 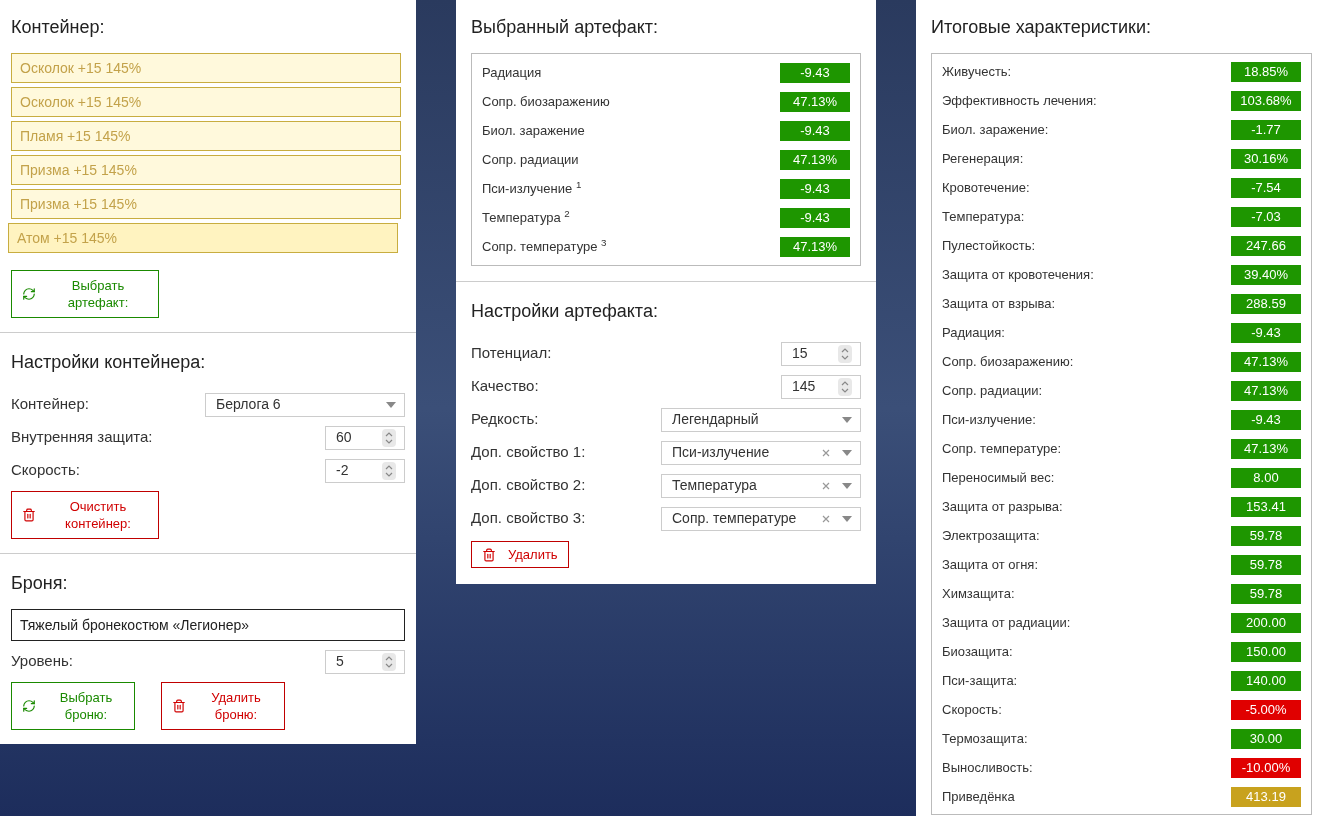 I want to click on stat-name: Защита от разрыва:, so click(x=1002, y=506).